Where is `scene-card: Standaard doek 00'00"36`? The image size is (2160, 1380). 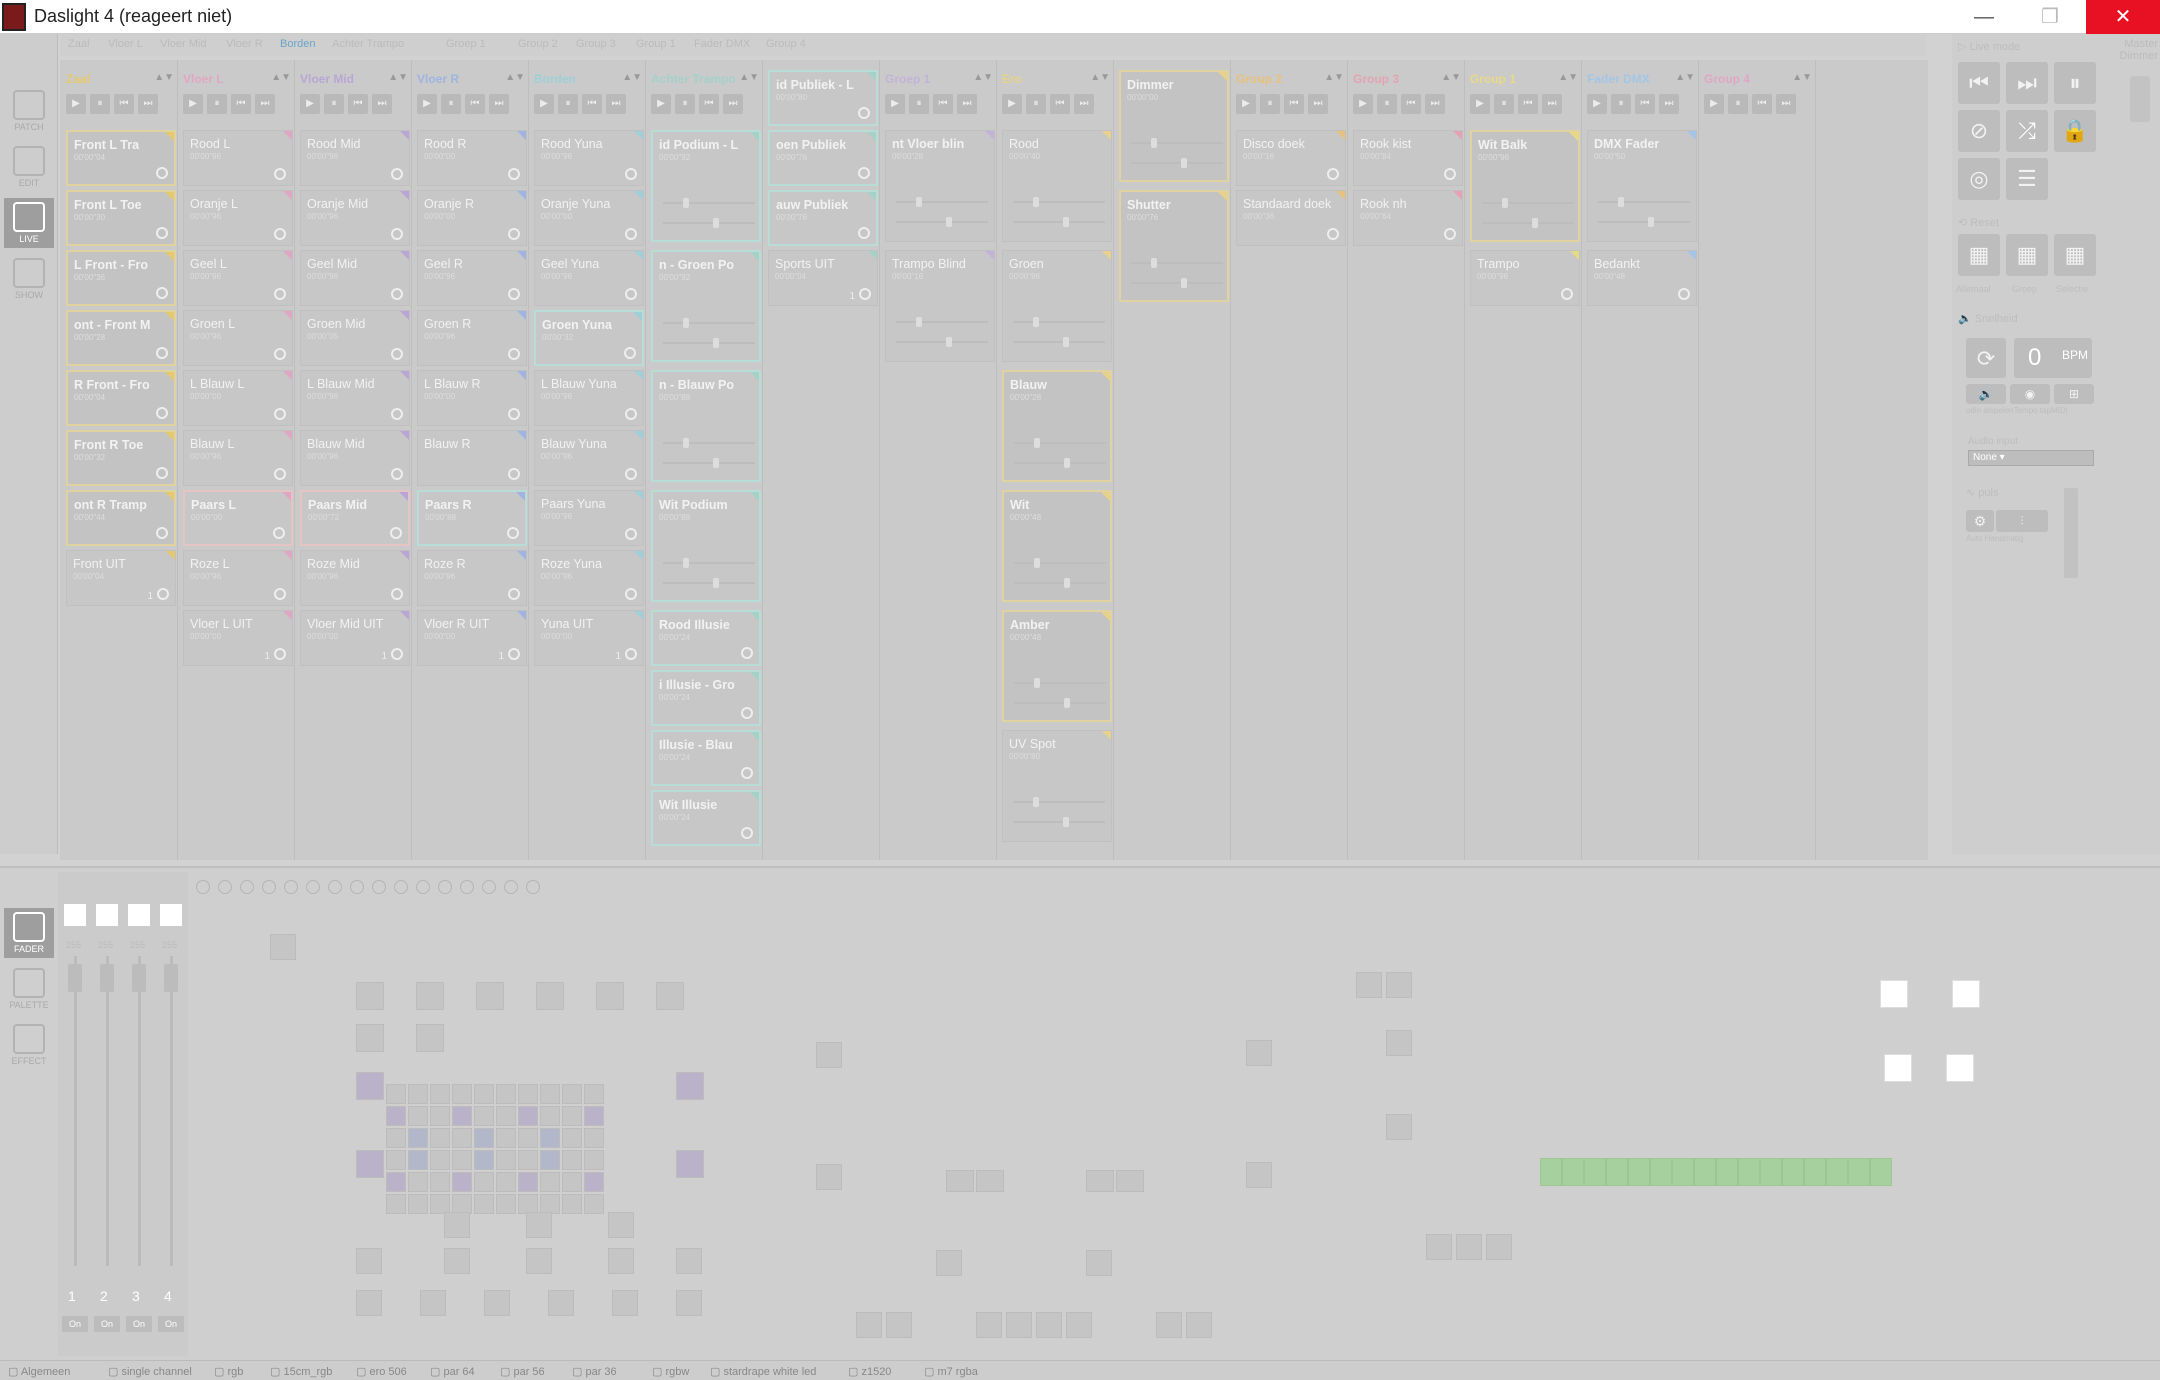 scene-card: Standaard doek 00'00"36 is located at coordinates (1291, 218).